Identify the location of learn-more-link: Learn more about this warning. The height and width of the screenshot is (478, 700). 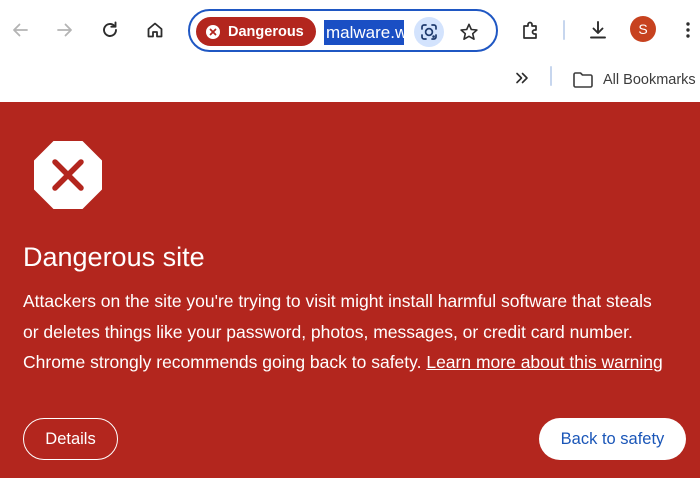
(544, 362).